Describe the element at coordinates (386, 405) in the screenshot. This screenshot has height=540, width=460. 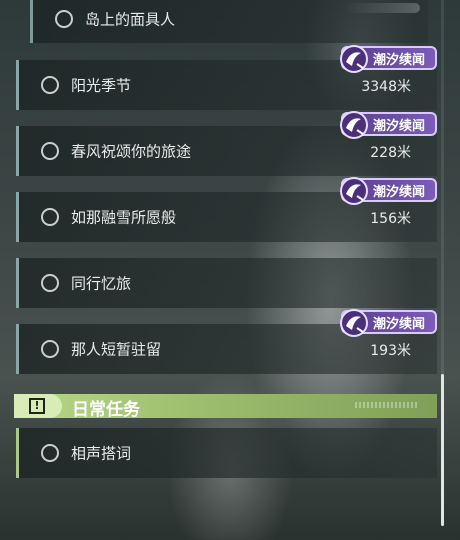
I see `section-decoration` at that location.